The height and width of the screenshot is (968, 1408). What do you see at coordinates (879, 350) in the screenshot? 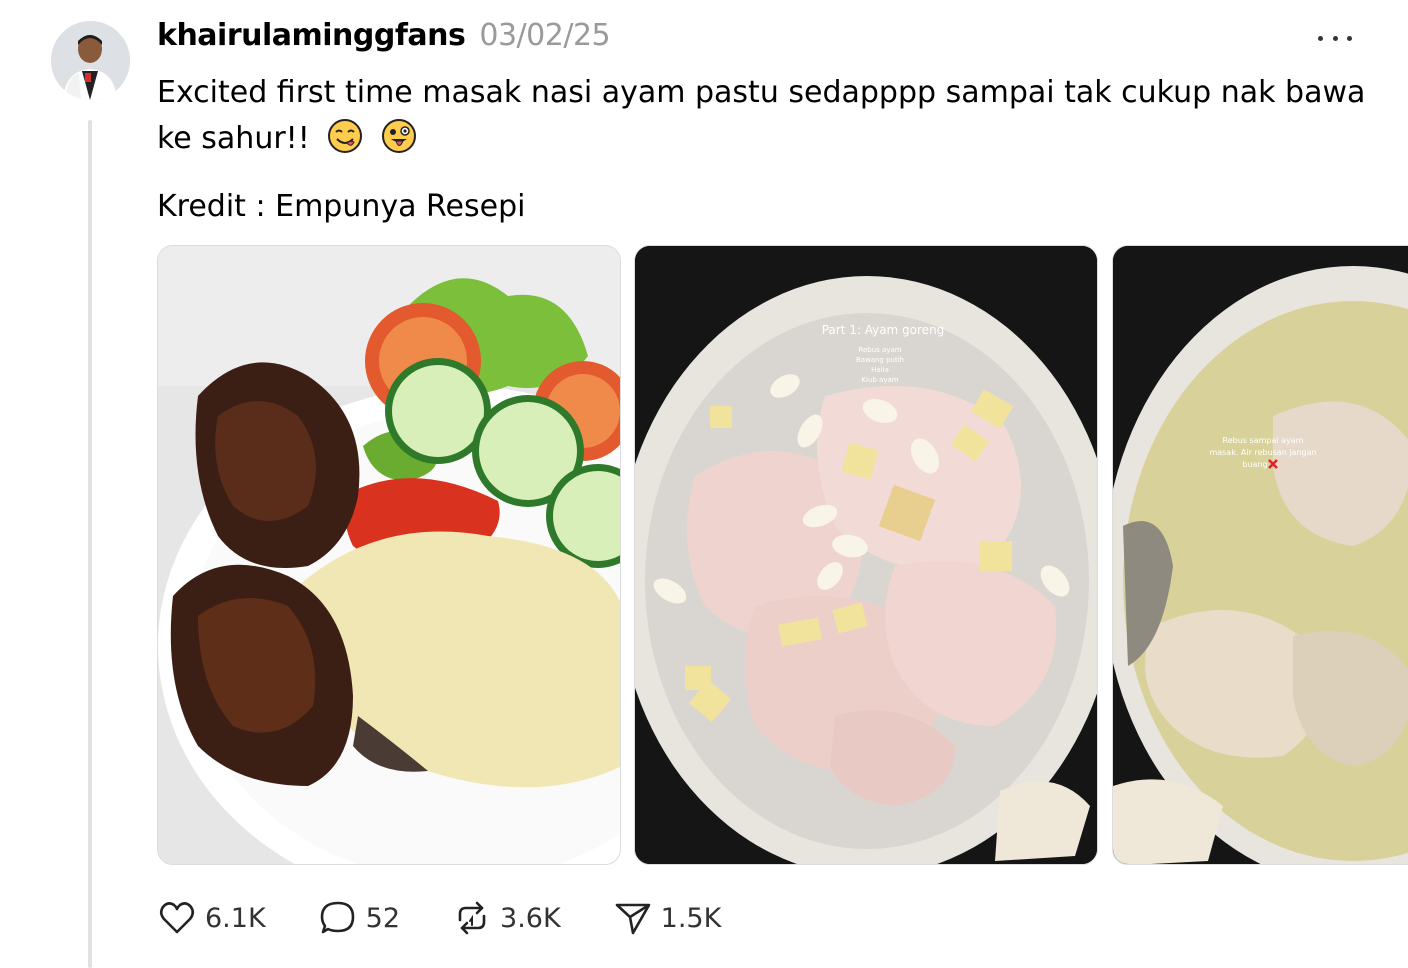
I see `overlay-line-1: Rebus ayam` at bounding box center [879, 350].